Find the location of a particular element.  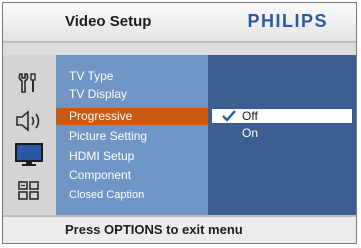

menu-item-tv-display: TV Display is located at coordinates (98, 94).